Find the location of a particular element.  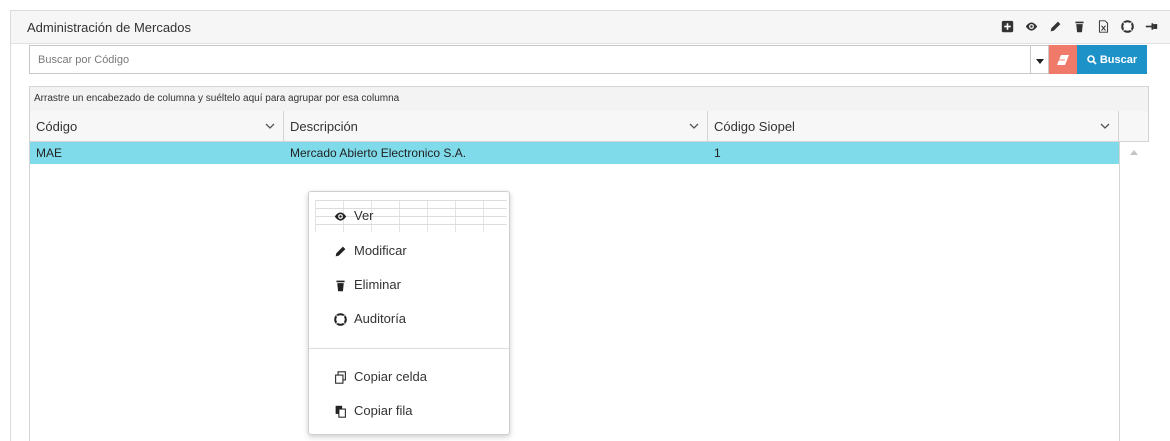

menu-item-ver: Ver is located at coordinates (409, 216).